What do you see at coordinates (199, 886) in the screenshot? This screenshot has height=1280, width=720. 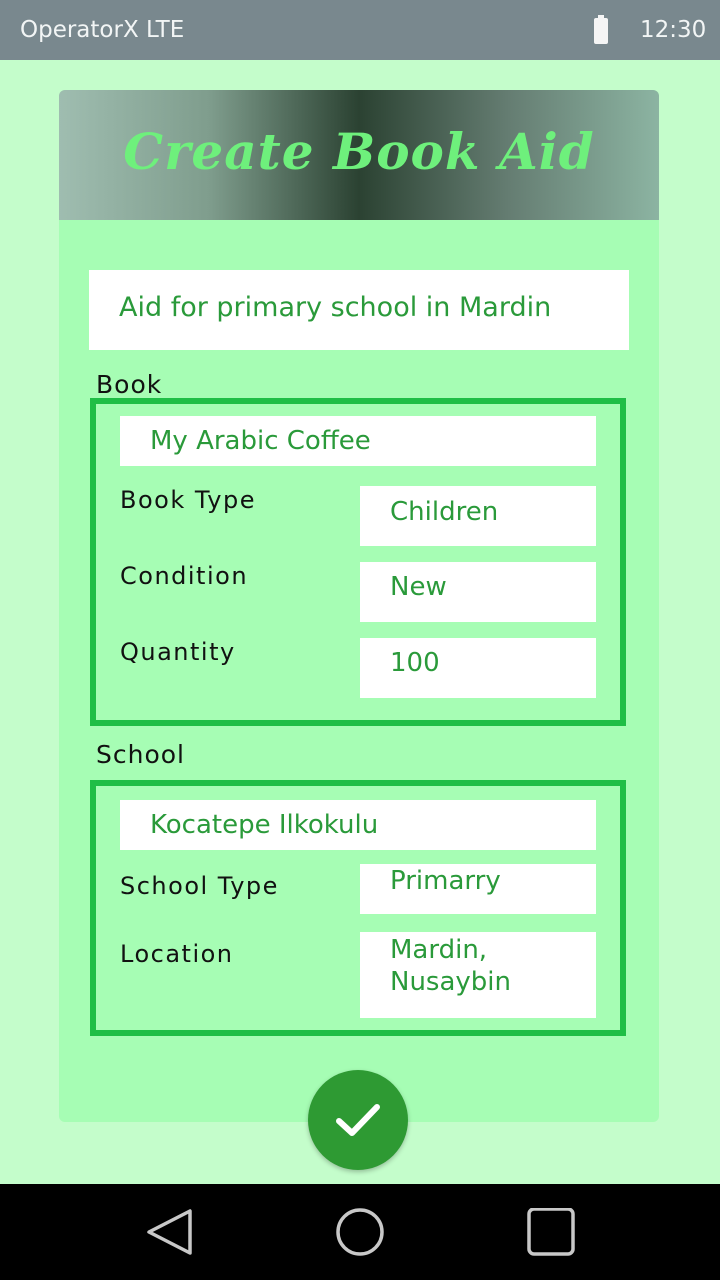 I see `school-type-label: School Type` at bounding box center [199, 886].